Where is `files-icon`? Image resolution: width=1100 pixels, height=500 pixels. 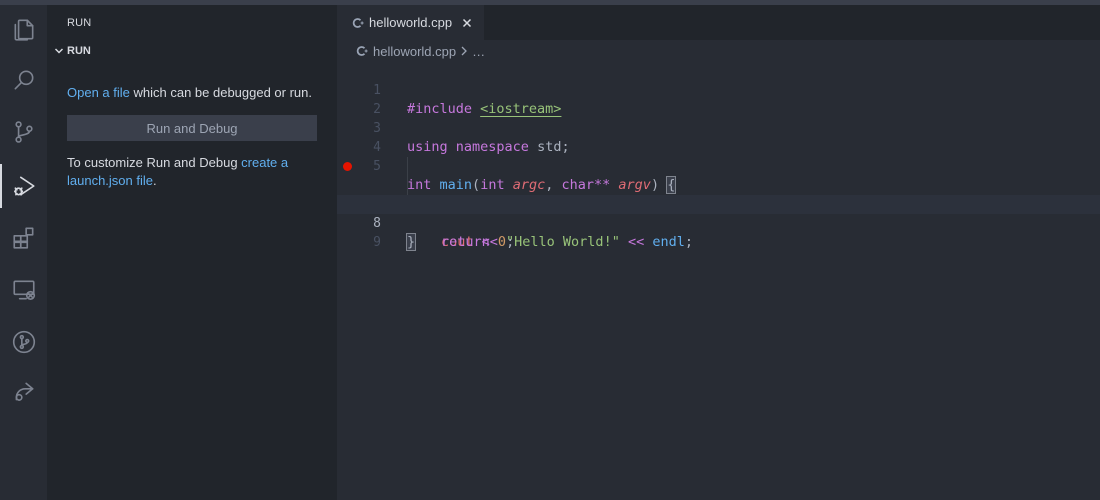 files-icon is located at coordinates (23, 30).